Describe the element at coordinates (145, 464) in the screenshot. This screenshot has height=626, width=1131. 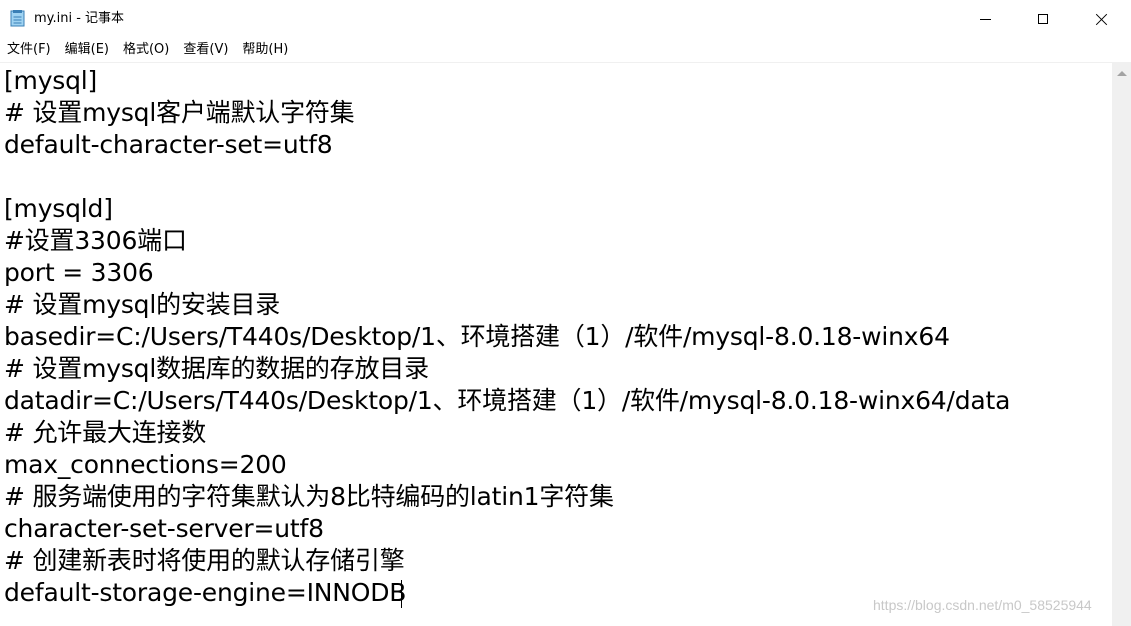
I see `editor-line: max_connections=200` at that location.